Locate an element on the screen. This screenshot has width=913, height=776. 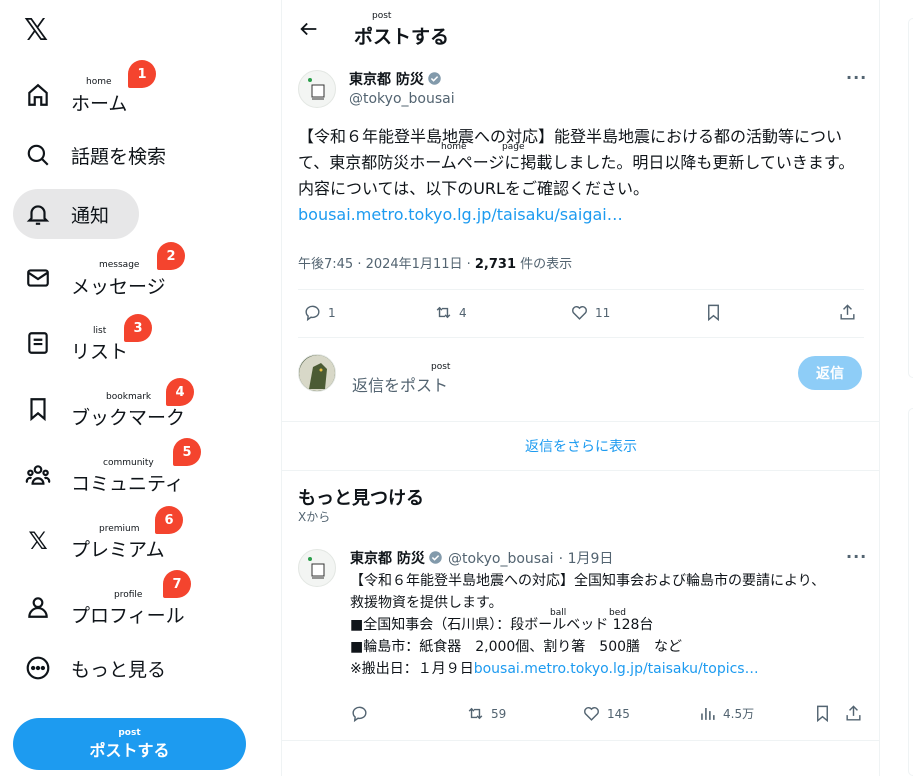
sidebar-item-lists: リスト is located at coordinates (77, 343).